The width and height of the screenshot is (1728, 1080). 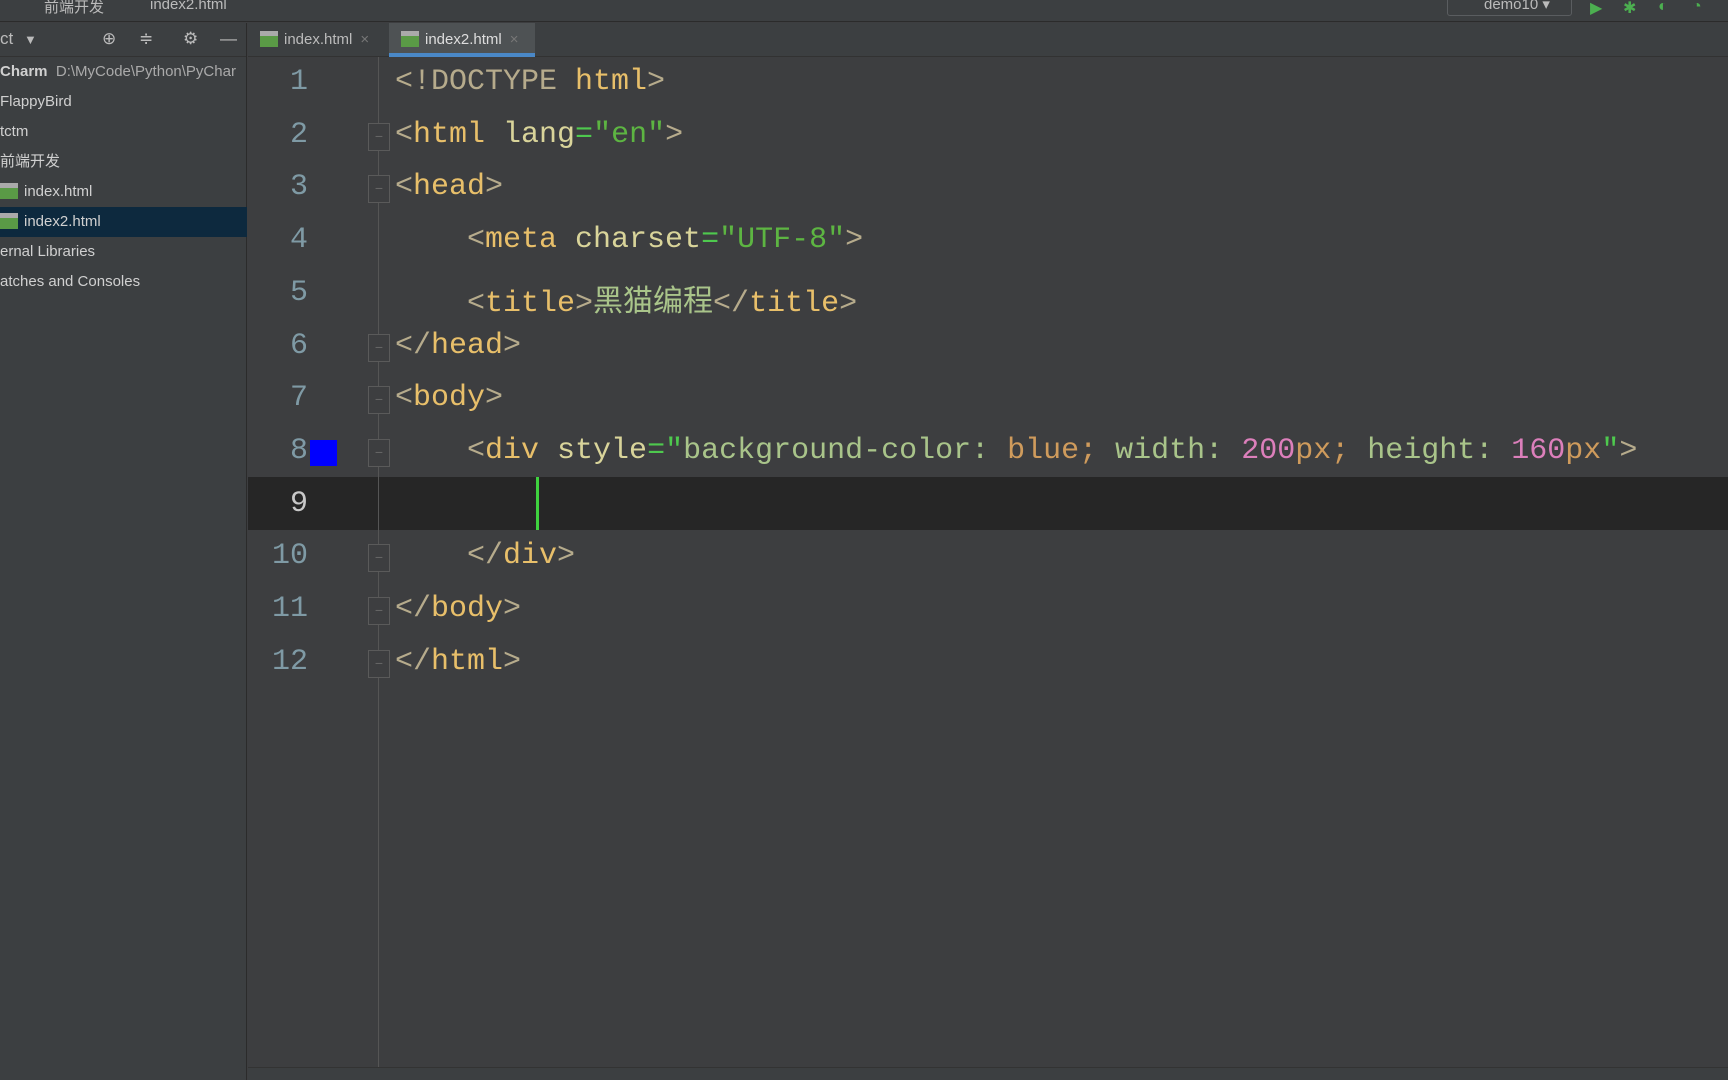 I want to click on tree-label: tctm, so click(x=14, y=131).